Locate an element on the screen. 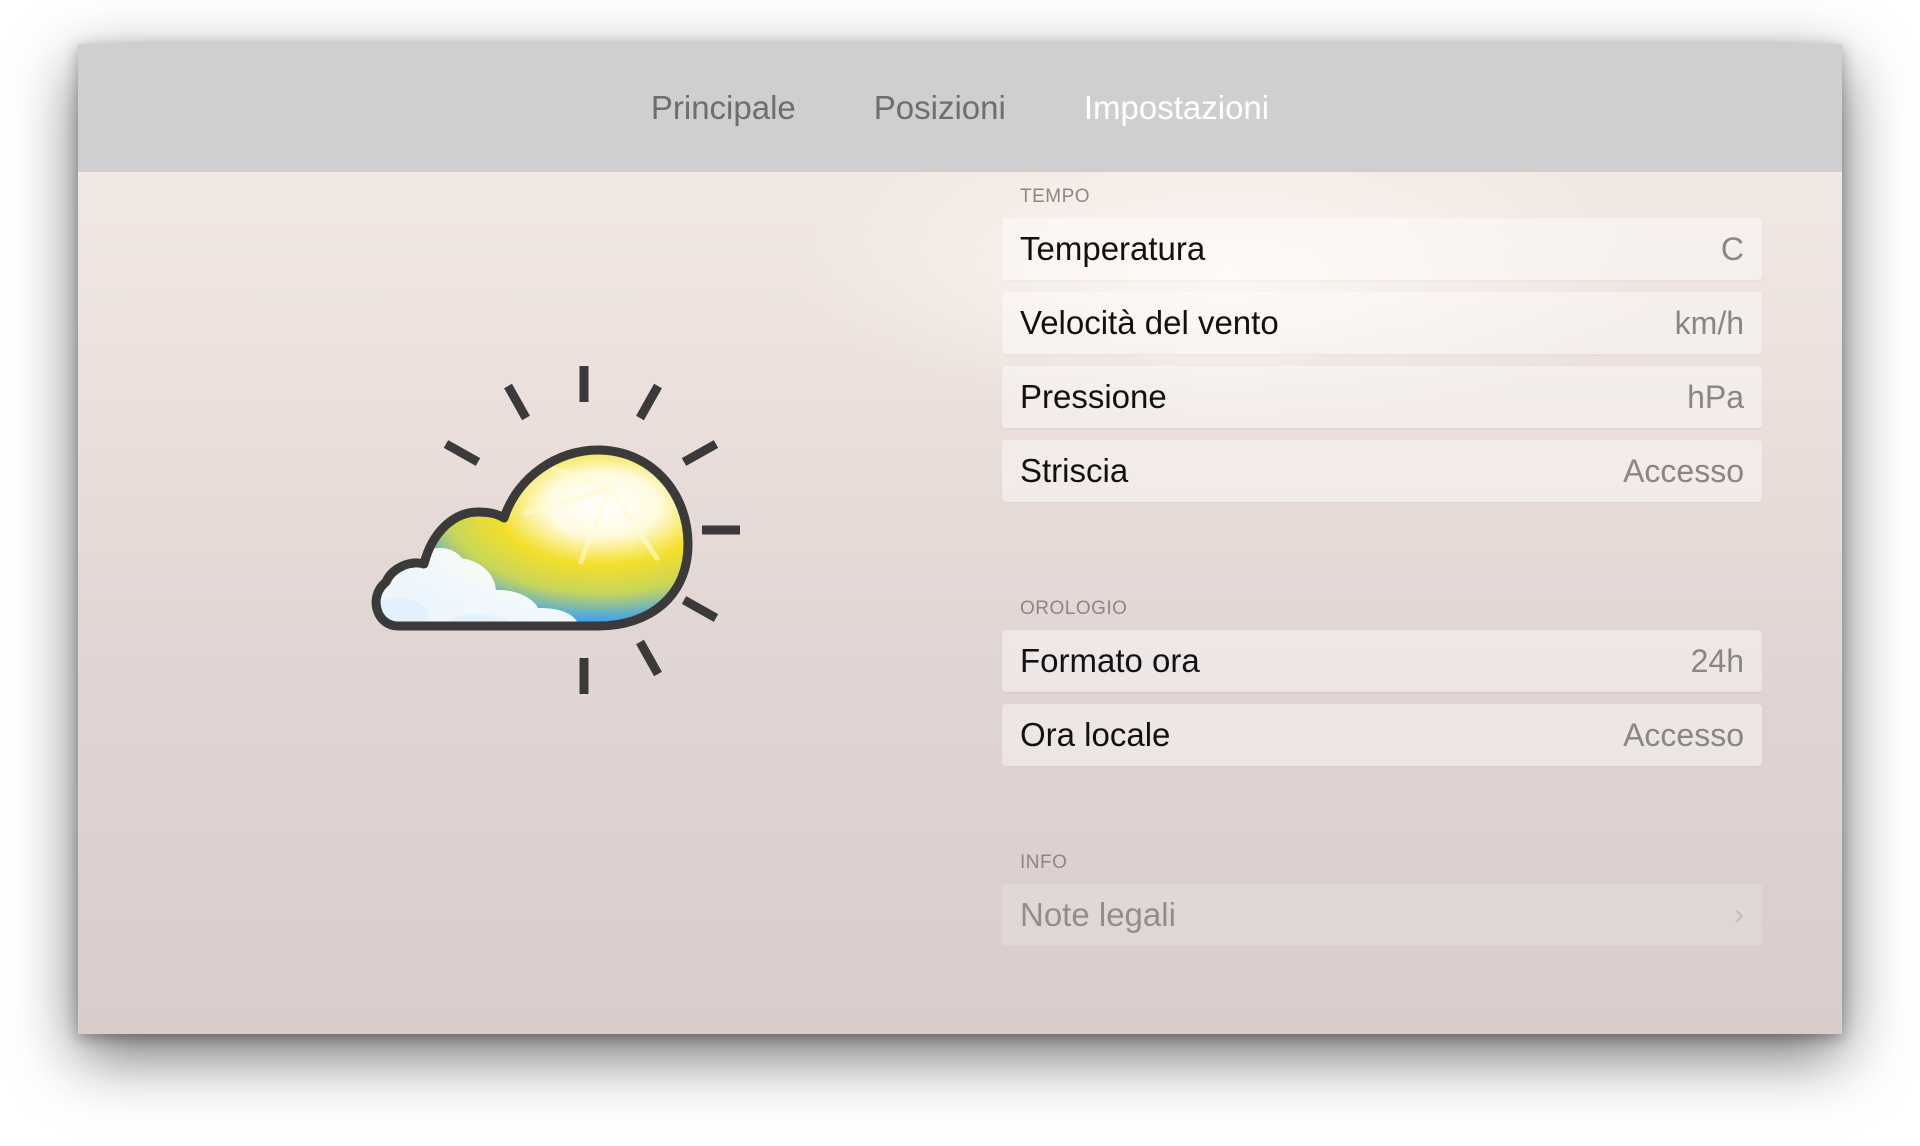 The width and height of the screenshot is (1920, 1146). row-value: C is located at coordinates (1732, 248).